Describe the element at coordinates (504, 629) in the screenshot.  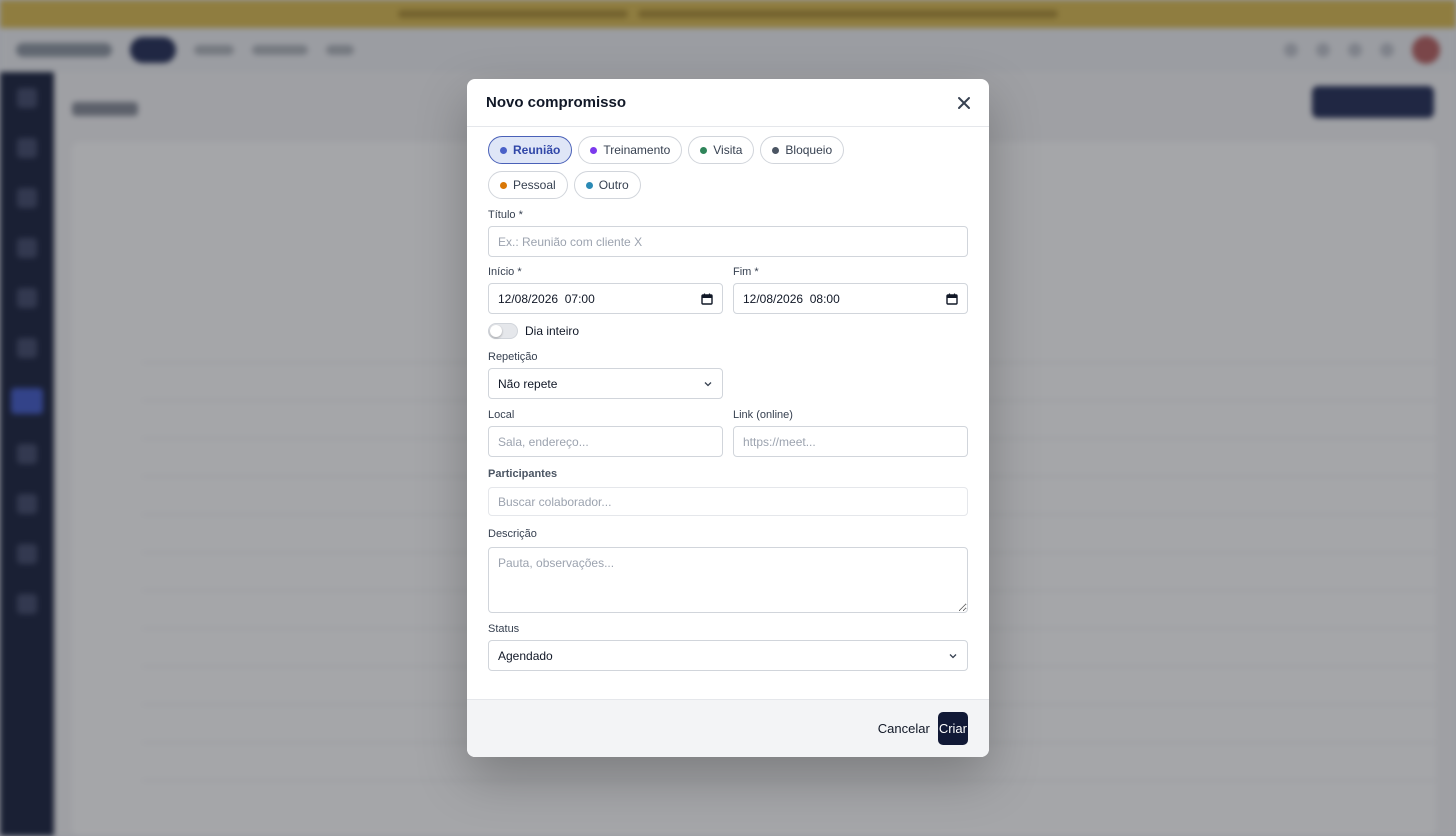
I see `status-label: Status` at that location.